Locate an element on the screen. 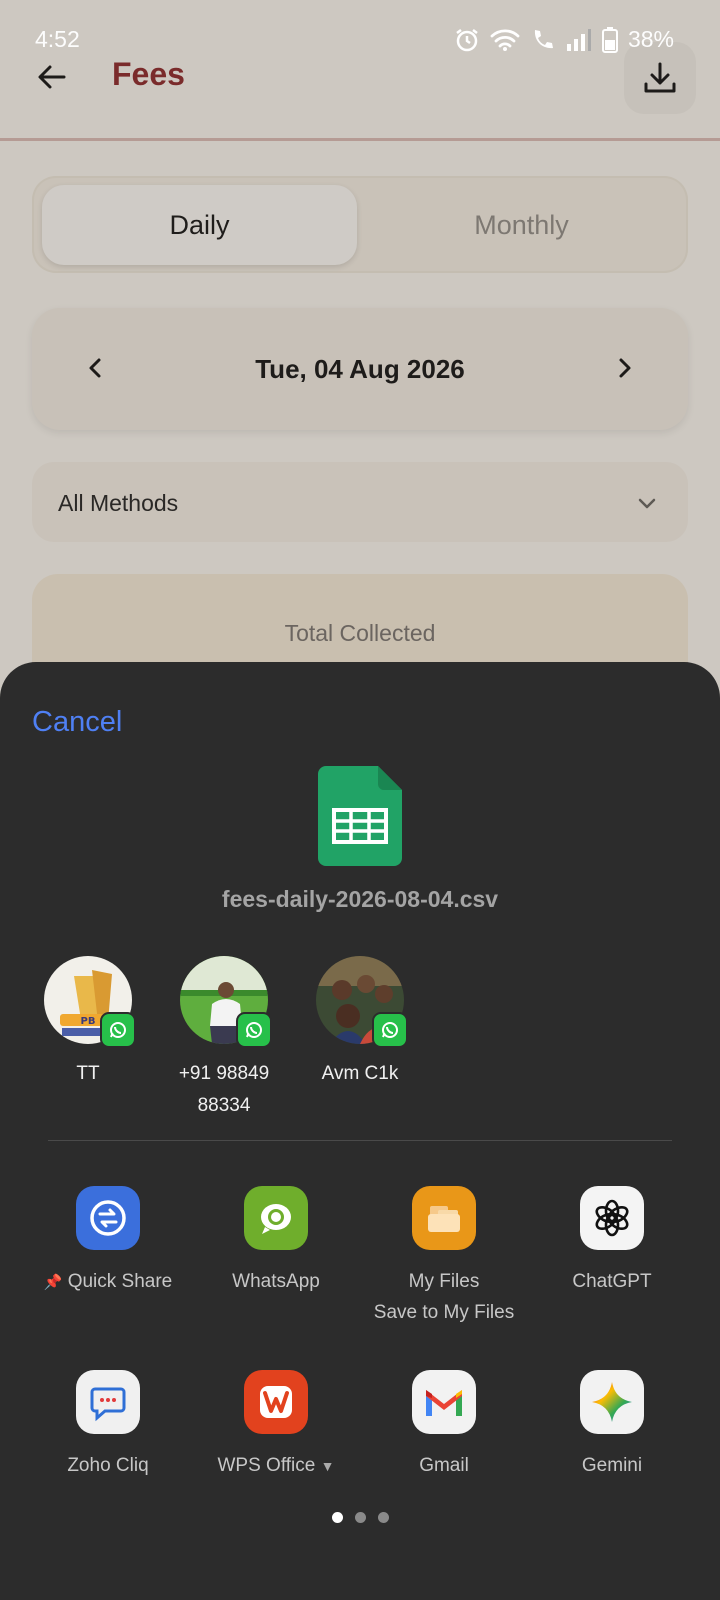 This screenshot has width=720, height=1600. app-label: ChatGPT is located at coordinates (612, 1281).